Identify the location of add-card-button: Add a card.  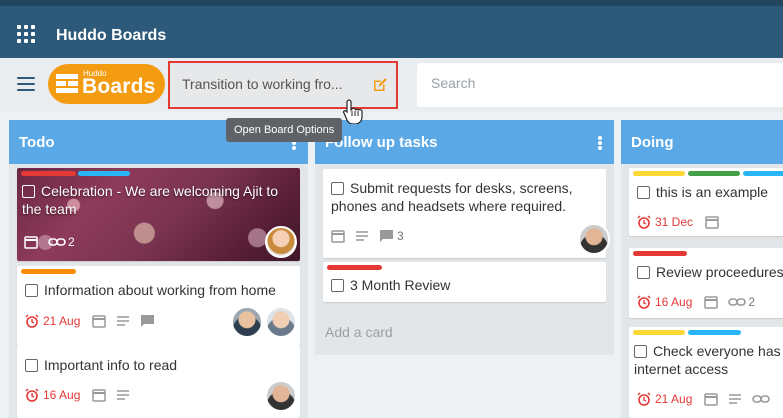
(359, 332).